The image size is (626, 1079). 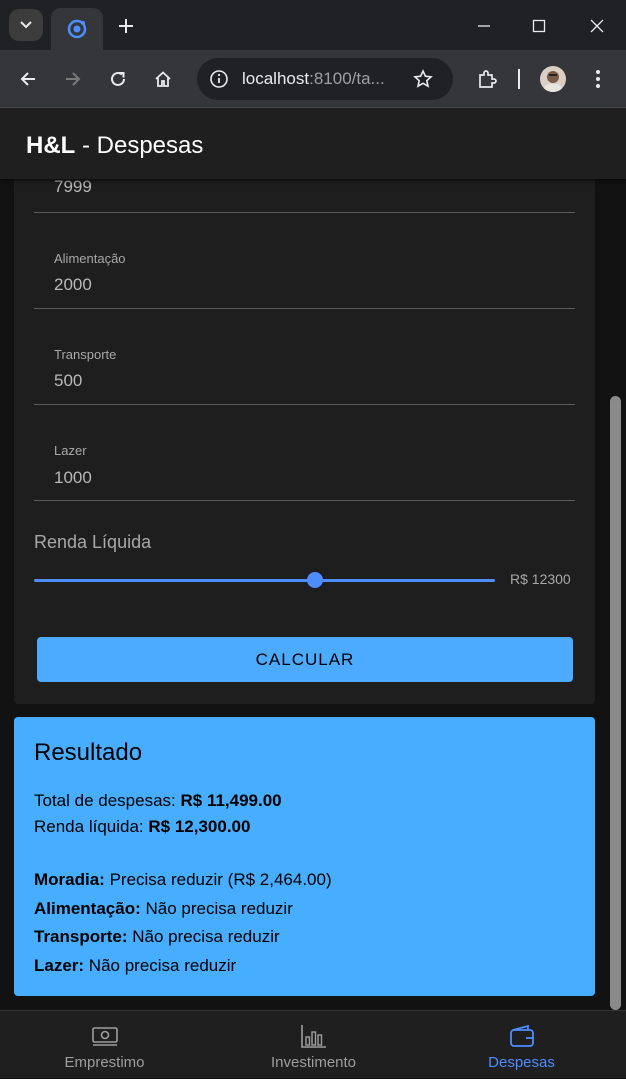 What do you see at coordinates (521, 1035) in the screenshot?
I see `wallet-icon` at bounding box center [521, 1035].